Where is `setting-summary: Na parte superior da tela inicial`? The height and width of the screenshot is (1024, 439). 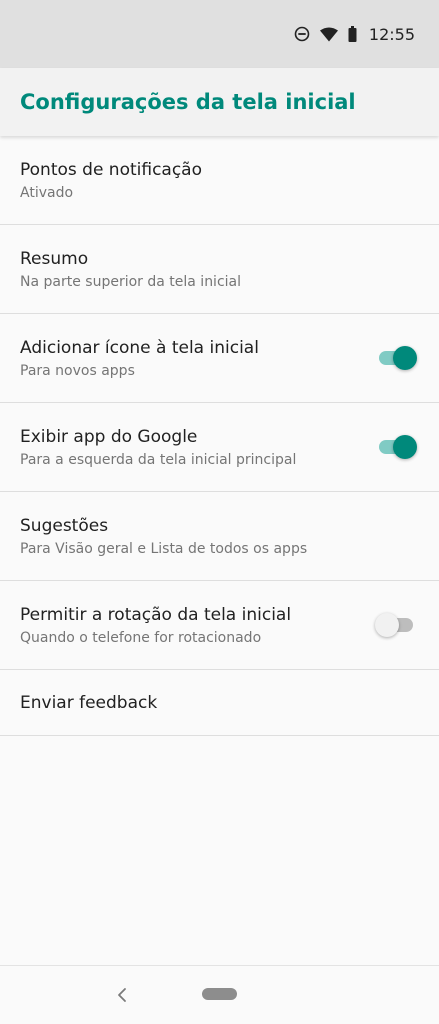 setting-summary: Na parte superior da tela inicial is located at coordinates (131, 281).